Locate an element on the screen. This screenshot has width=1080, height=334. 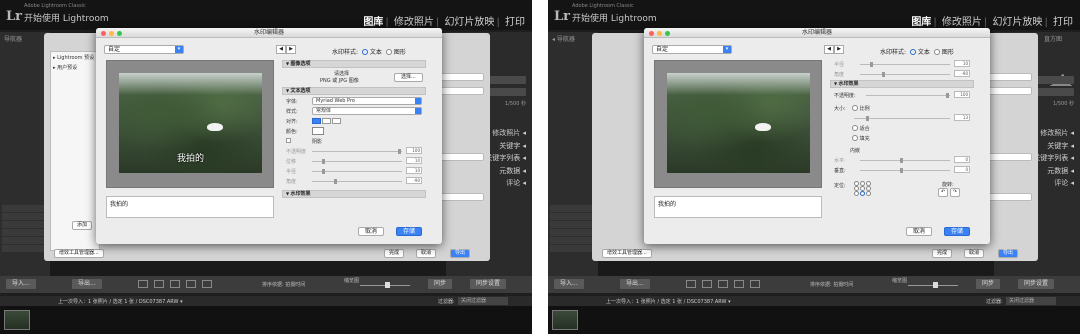
shadow-angle-slider is located at coordinates (357, 181).